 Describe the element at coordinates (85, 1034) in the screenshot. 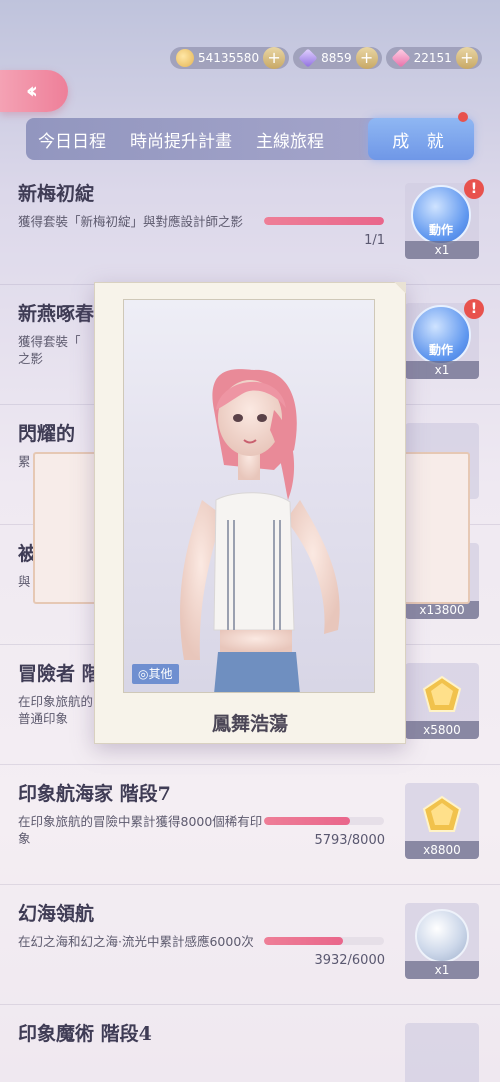

I see `achievement-title: 印象魔術 階段4` at that location.